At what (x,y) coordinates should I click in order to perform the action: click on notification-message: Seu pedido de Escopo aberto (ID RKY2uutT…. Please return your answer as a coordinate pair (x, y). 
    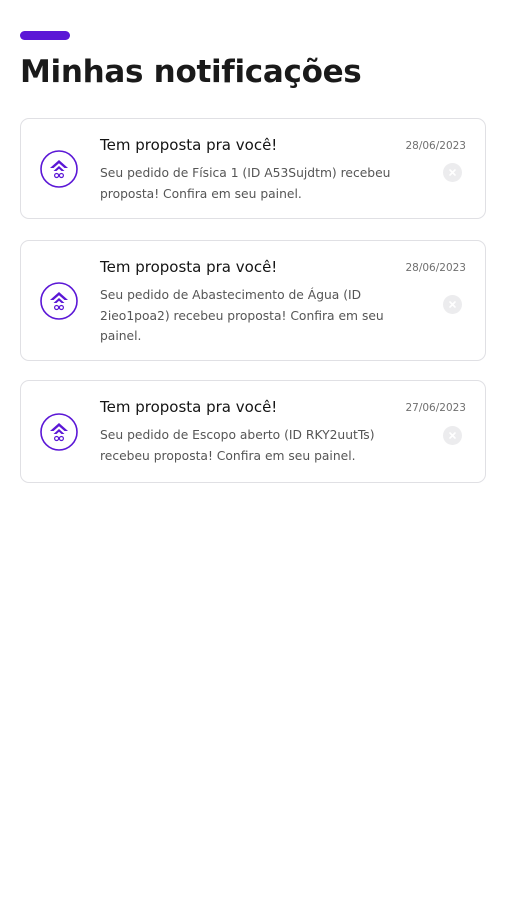
    Looking at the image, I should click on (237, 445).